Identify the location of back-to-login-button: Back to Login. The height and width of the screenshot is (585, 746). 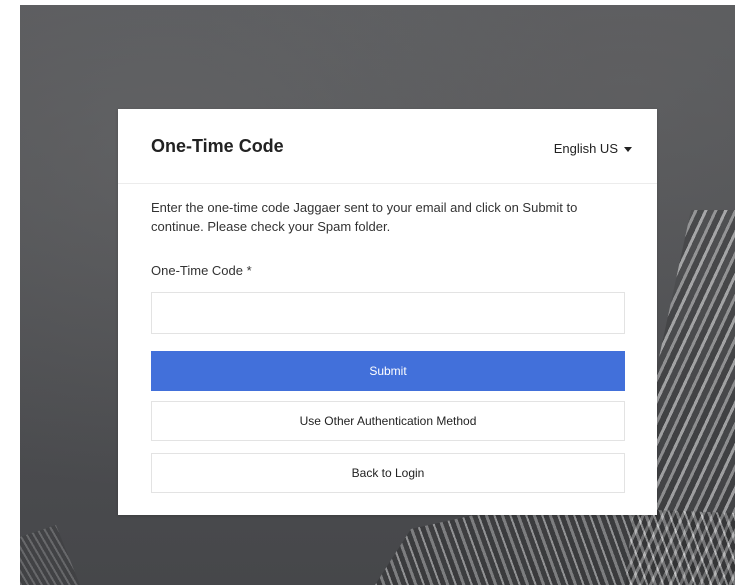
(388, 473).